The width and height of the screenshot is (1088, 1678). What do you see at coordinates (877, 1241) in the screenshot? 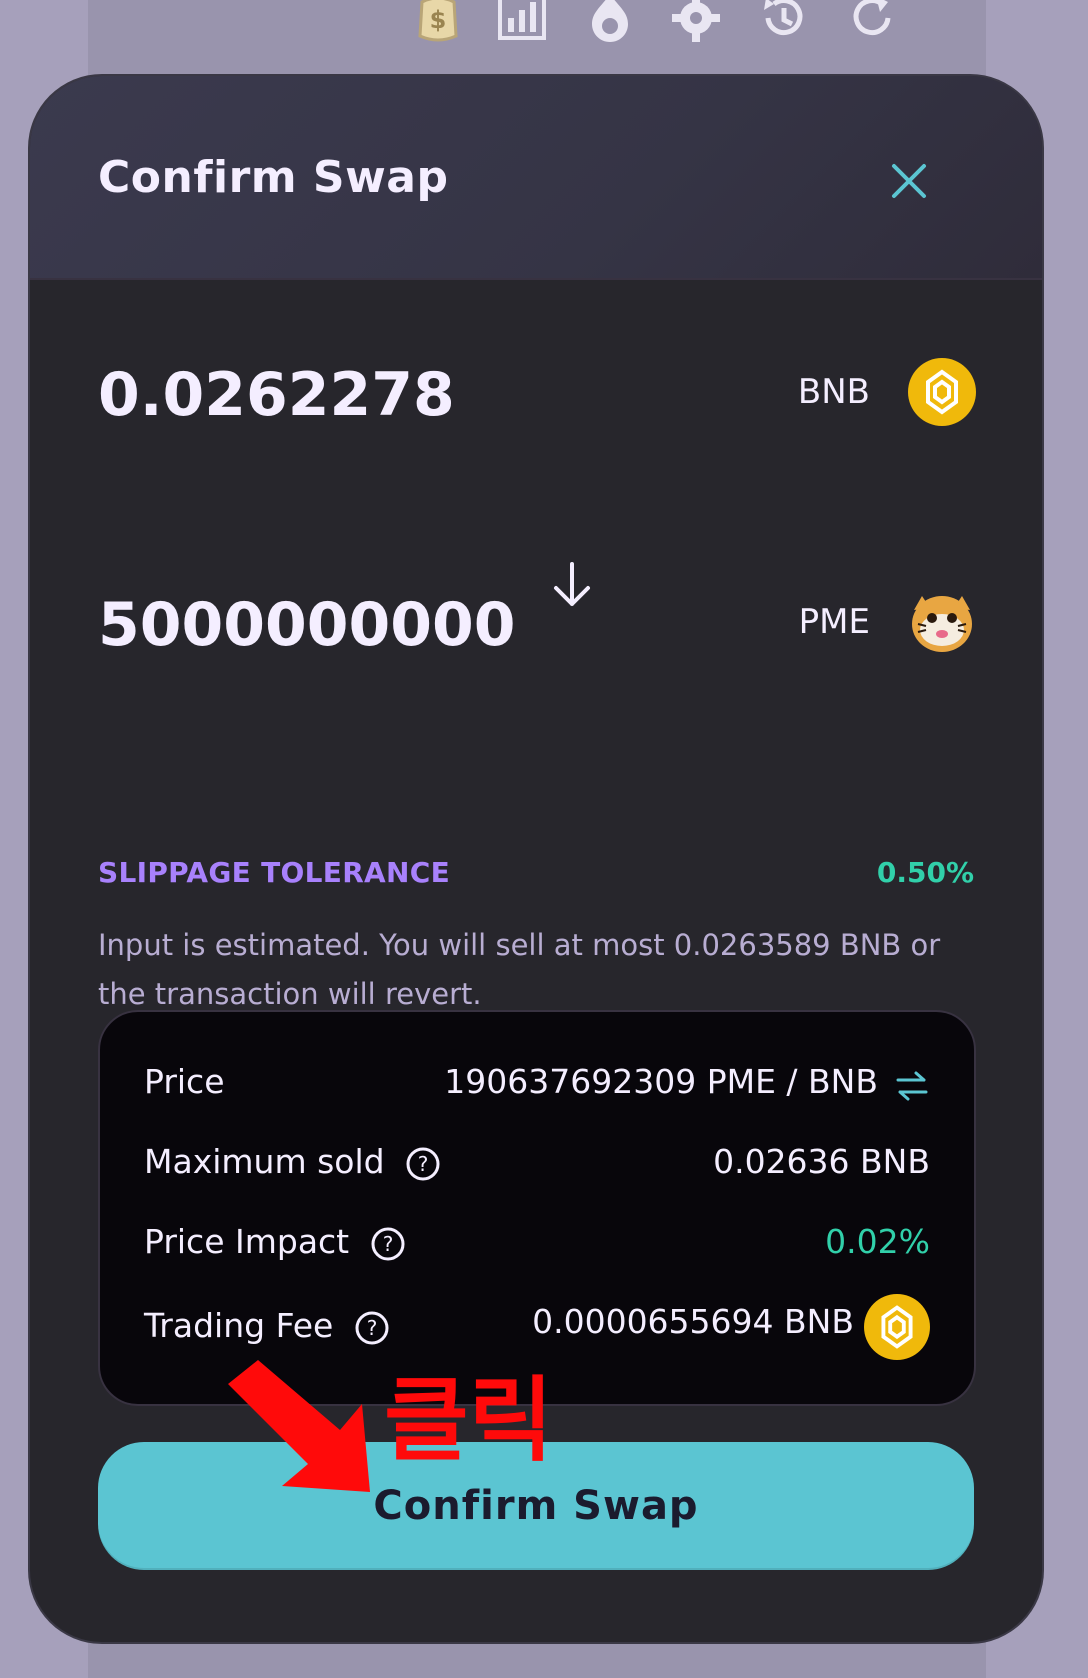
I see `price-impact-value: 0.02%` at bounding box center [877, 1241].